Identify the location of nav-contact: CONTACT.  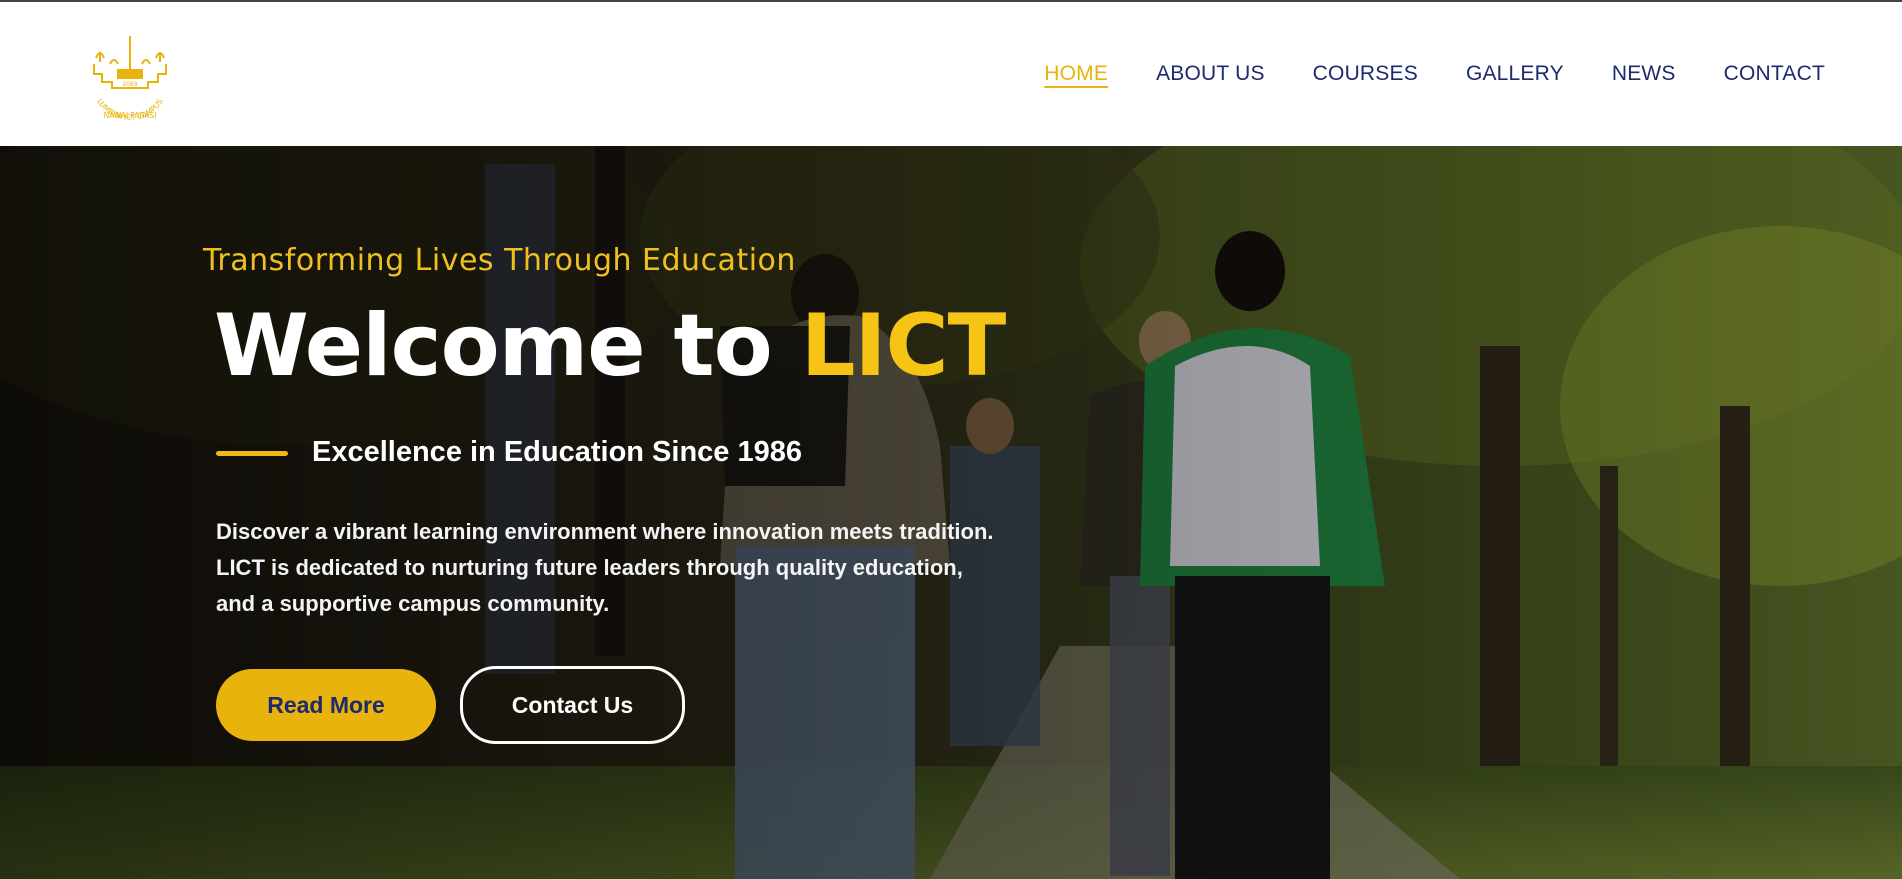
(1774, 74).